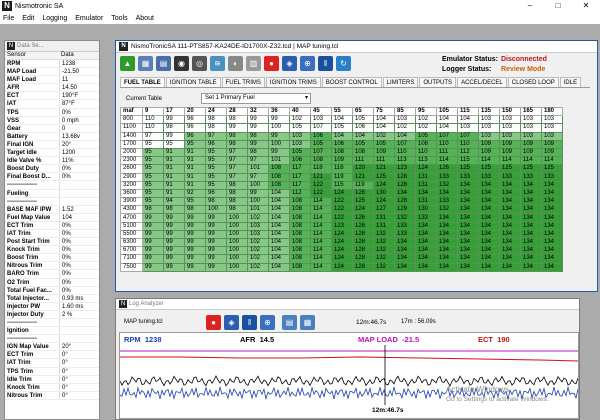 The height and width of the screenshot is (420, 600). What do you see at coordinates (89, 18) in the screenshot?
I see `menu-emulator: Emulator` at bounding box center [89, 18].